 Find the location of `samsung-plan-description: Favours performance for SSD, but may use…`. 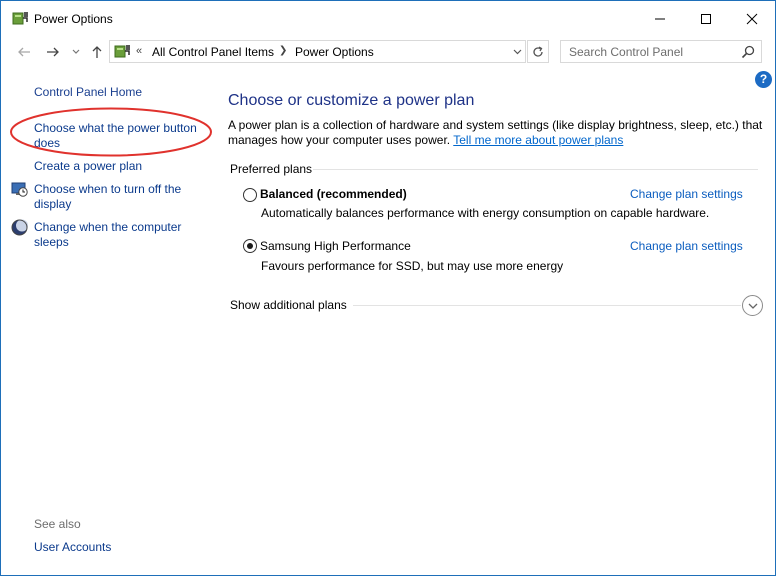

samsung-plan-description: Favours performance for SSD, but may use… is located at coordinates (412, 266).